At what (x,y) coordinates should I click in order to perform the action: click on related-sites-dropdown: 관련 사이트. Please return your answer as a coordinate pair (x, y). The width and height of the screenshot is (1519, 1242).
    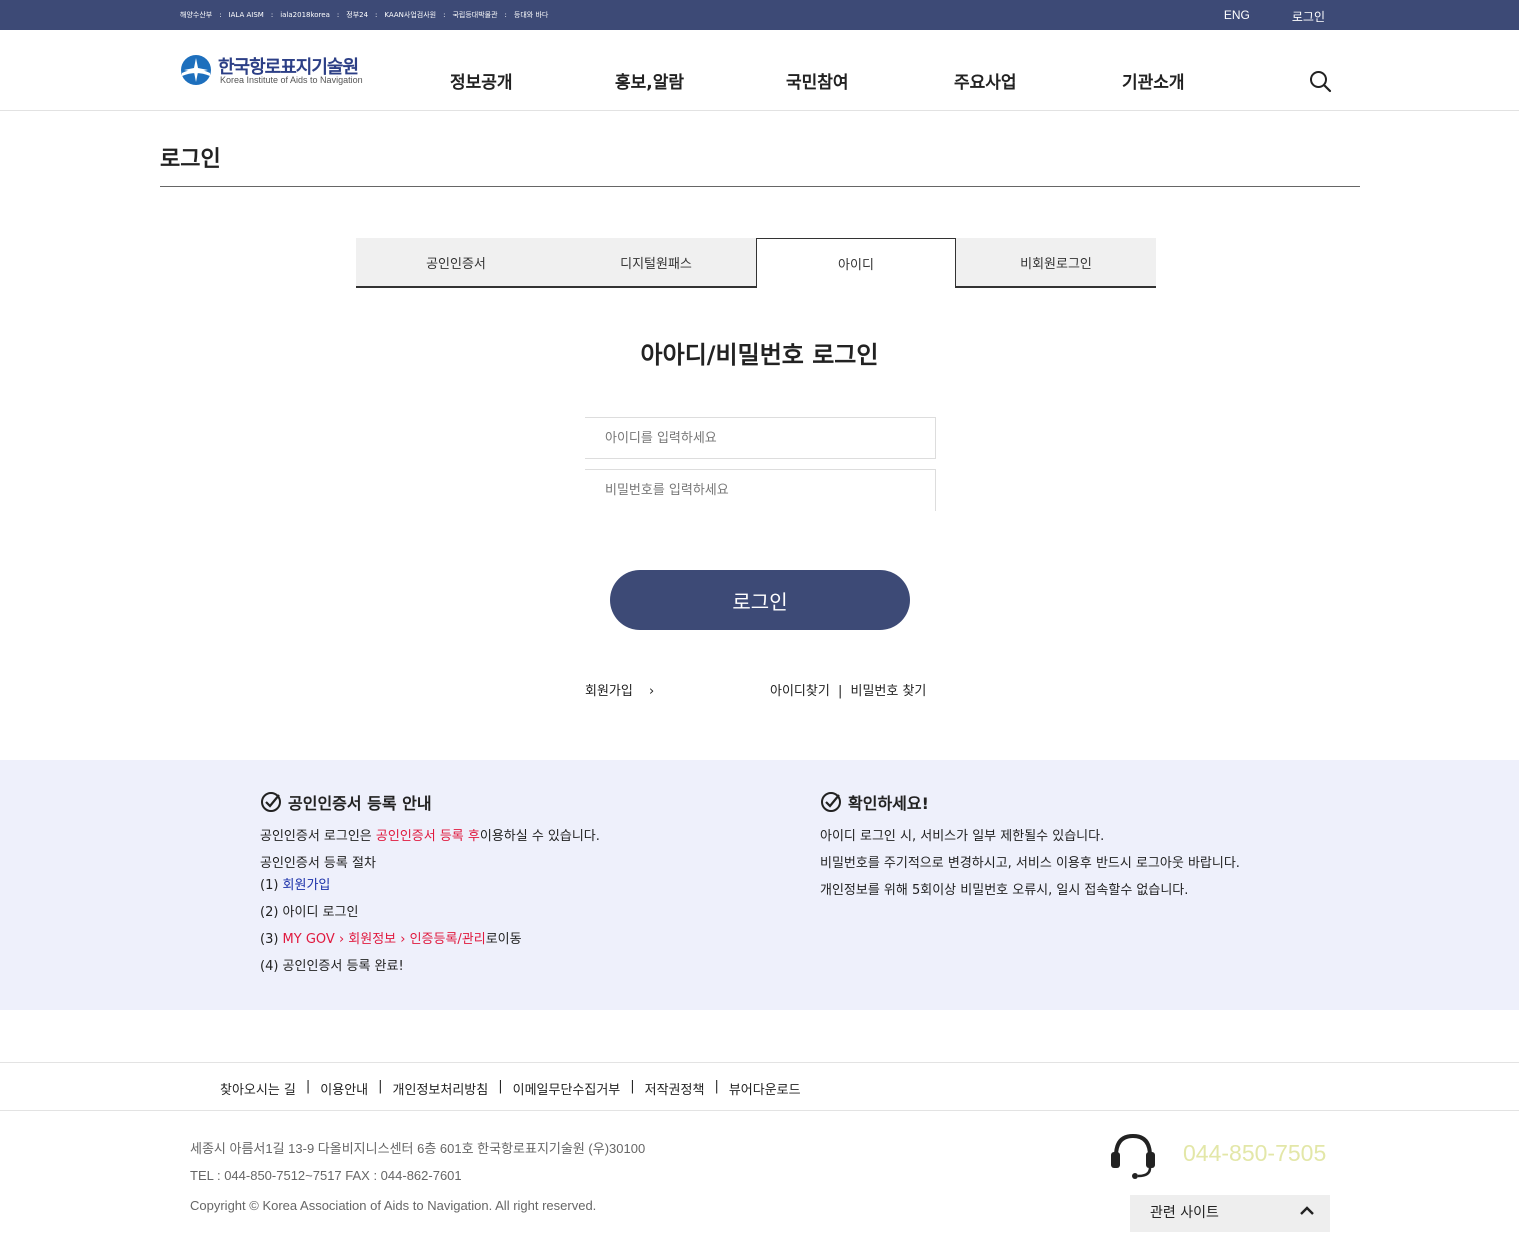
    Looking at the image, I should click on (1230, 1213).